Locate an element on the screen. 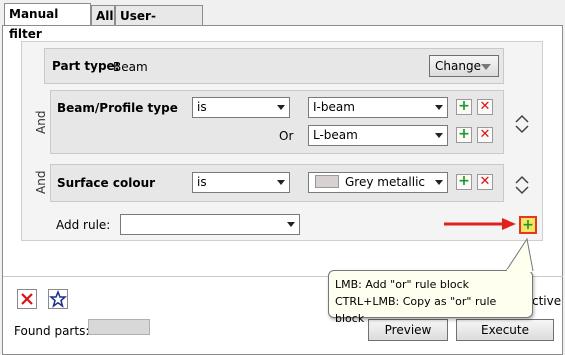 This screenshot has width=565, height=355. rule-label-profile-type: Beam/Profile type is located at coordinates (117, 108).